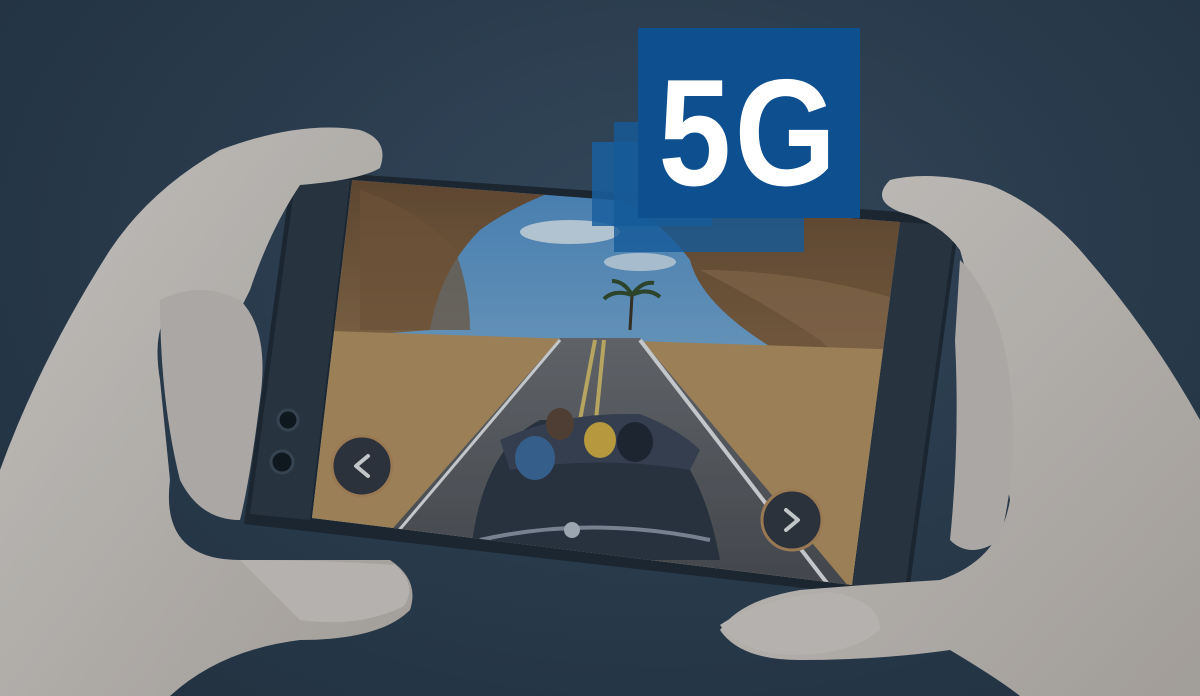  I want to click on 5g-badge: 5G, so click(726, 140).